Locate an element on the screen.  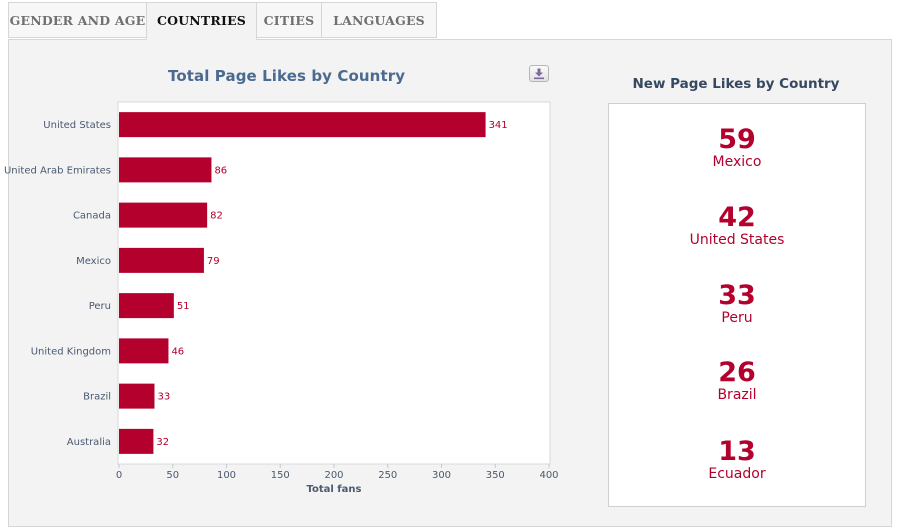
right-panel-title: New Page Likes by Country is located at coordinates (736, 84).